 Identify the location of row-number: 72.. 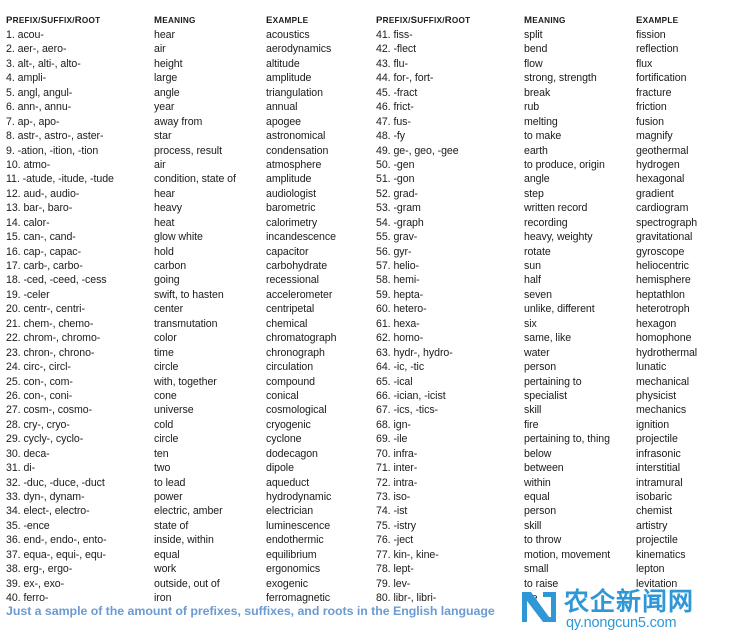
(383, 482).